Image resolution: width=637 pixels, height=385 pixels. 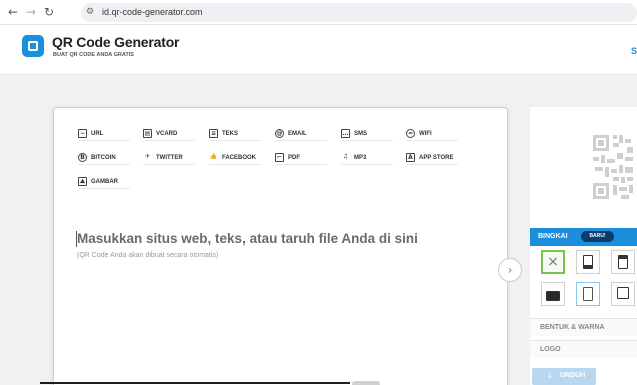 I want to click on tab-gambar: ⛰ GAMBAR, so click(x=104, y=182).